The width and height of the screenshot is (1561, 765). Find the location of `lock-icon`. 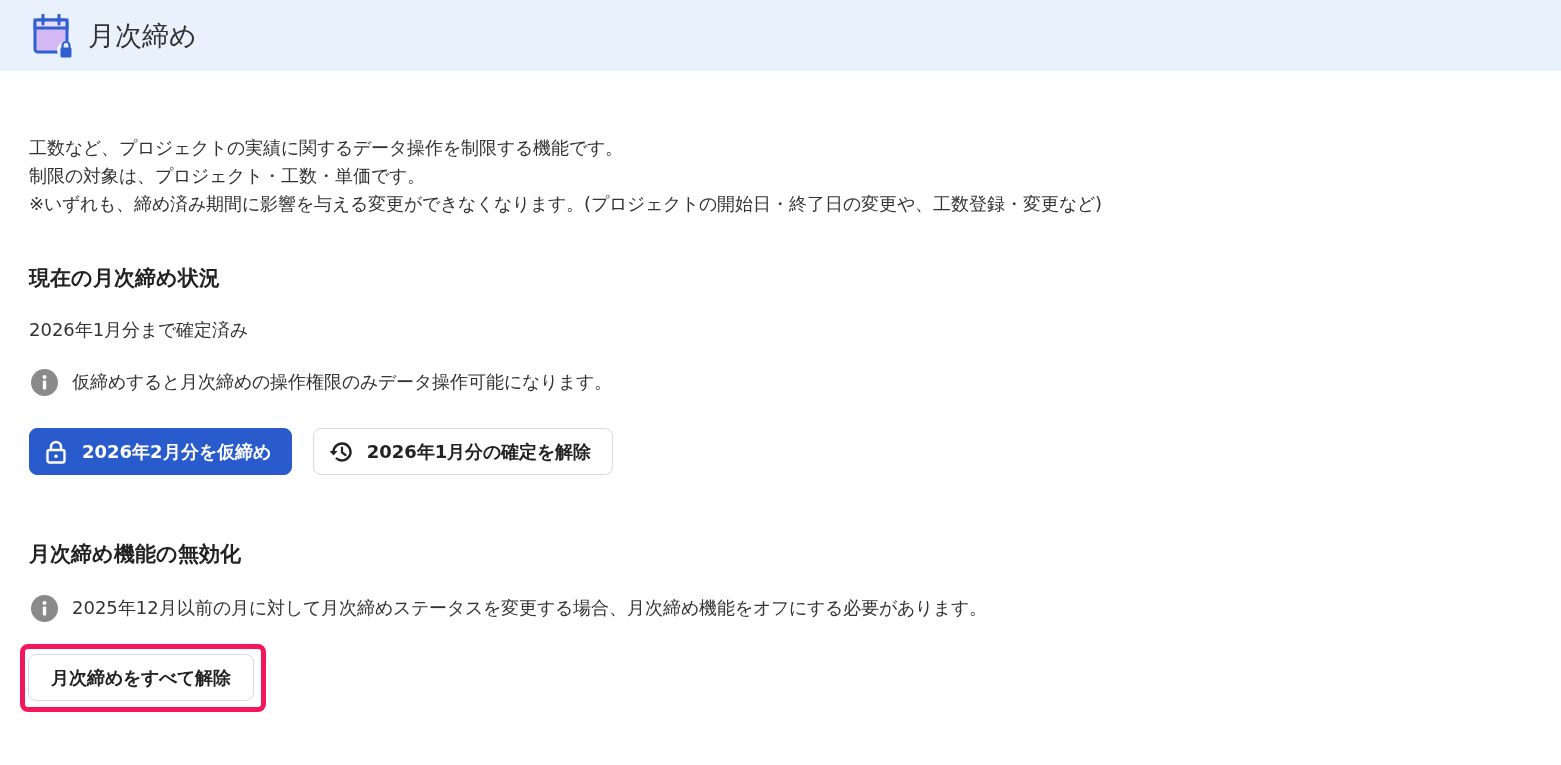

lock-icon is located at coordinates (56, 451).